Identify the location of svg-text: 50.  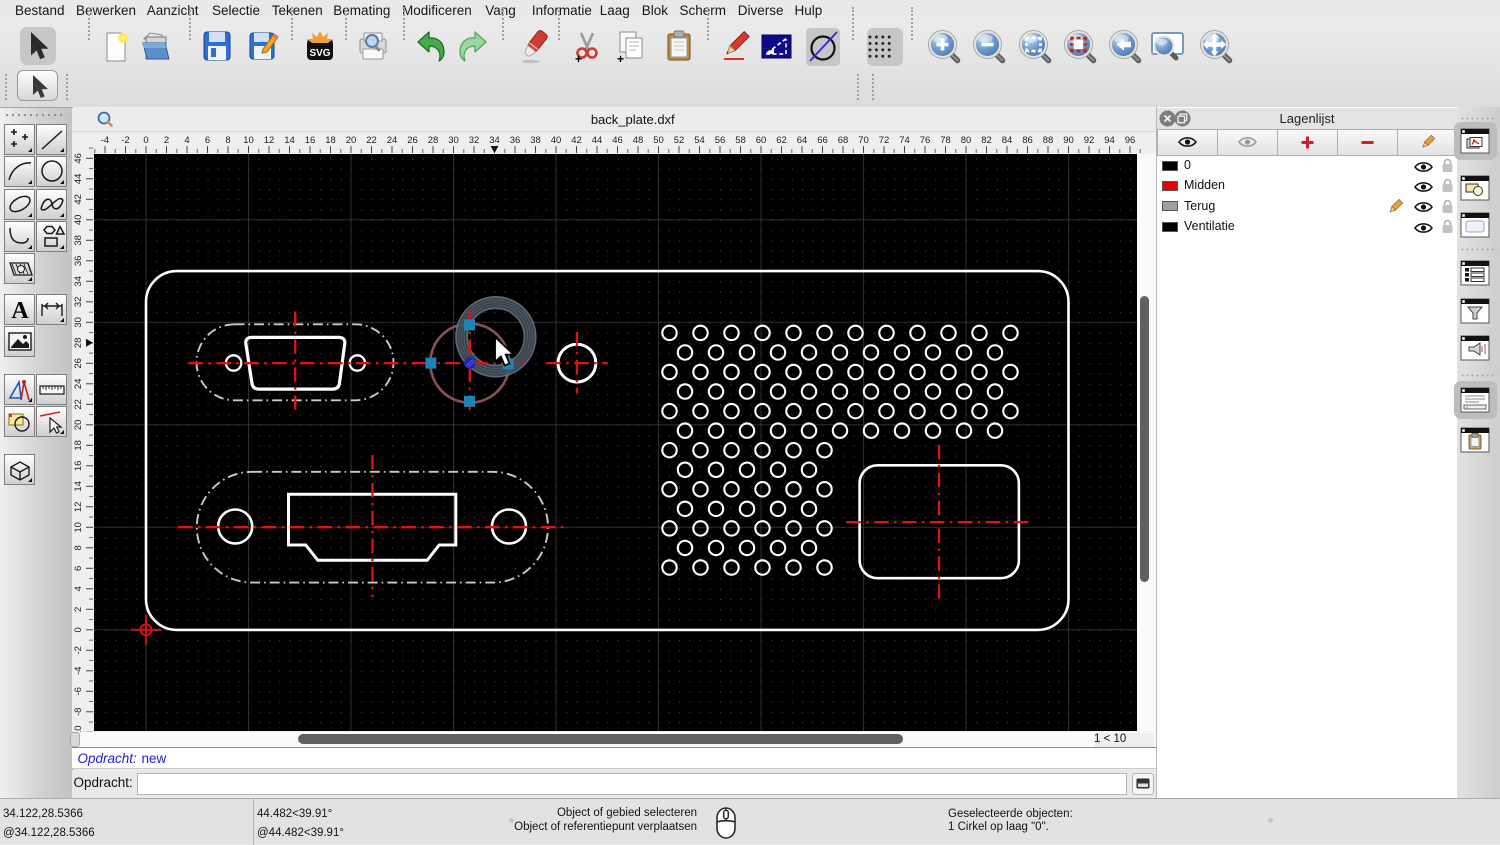
(658, 140).